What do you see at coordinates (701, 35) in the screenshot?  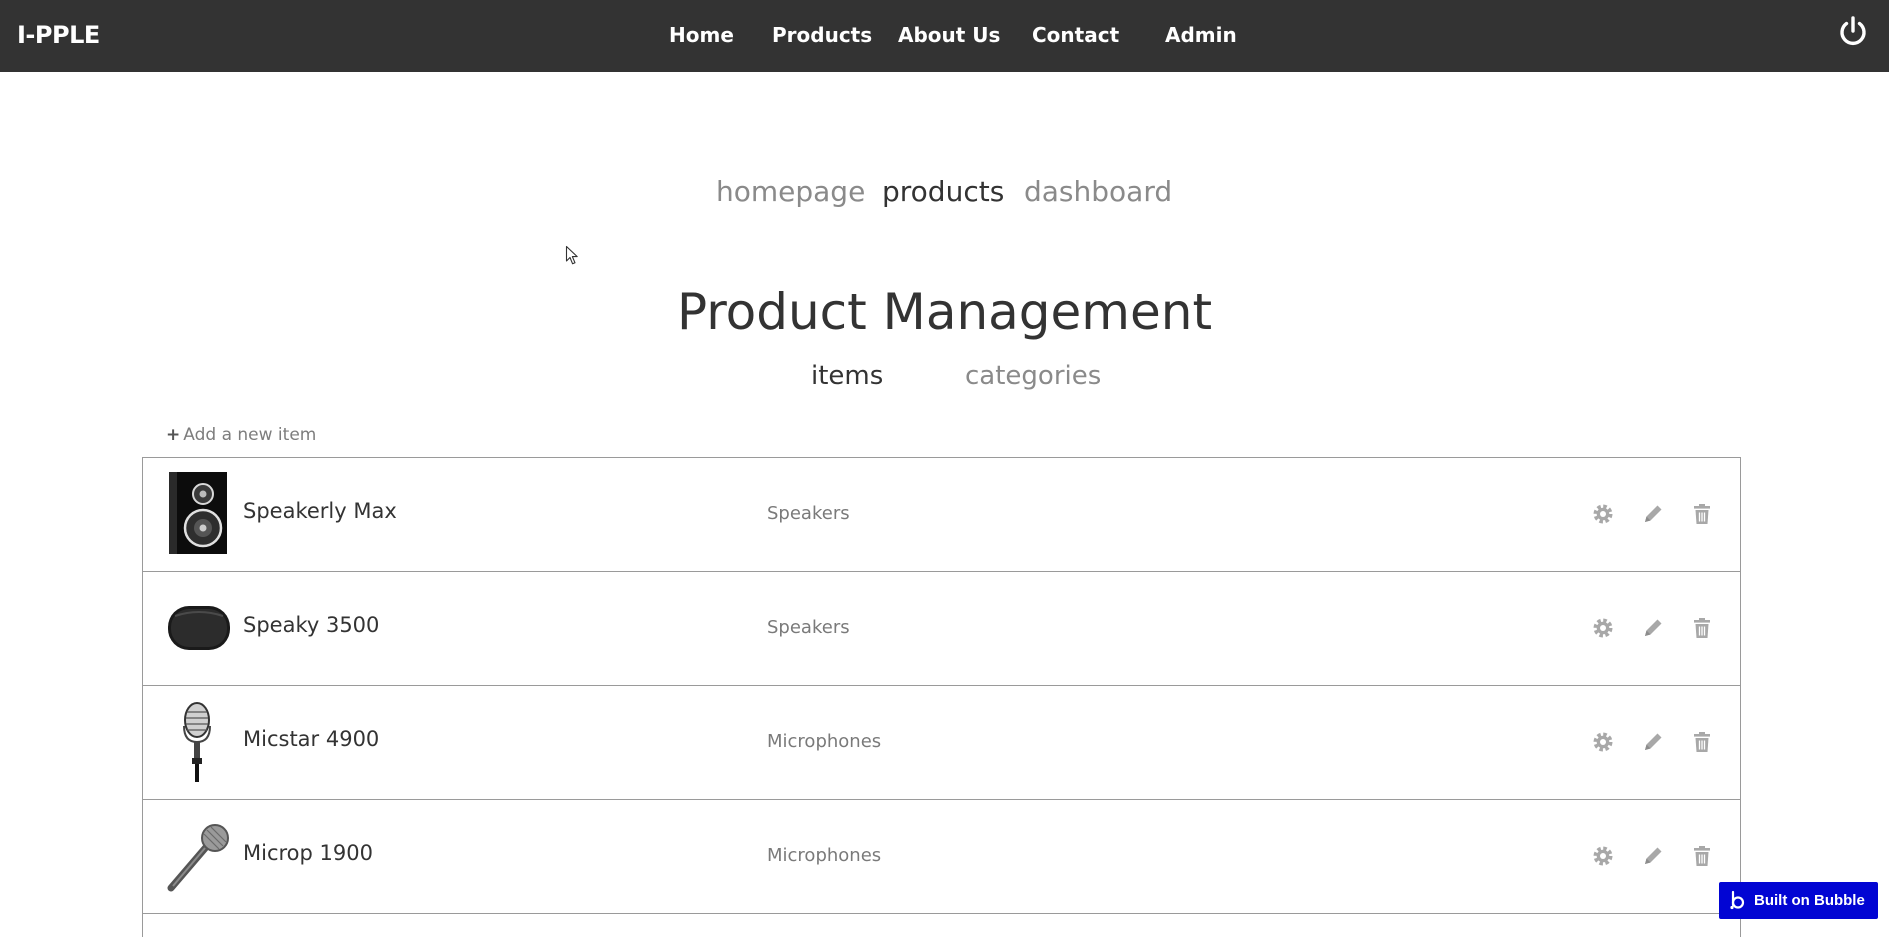 I see `nav-home: Home` at bounding box center [701, 35].